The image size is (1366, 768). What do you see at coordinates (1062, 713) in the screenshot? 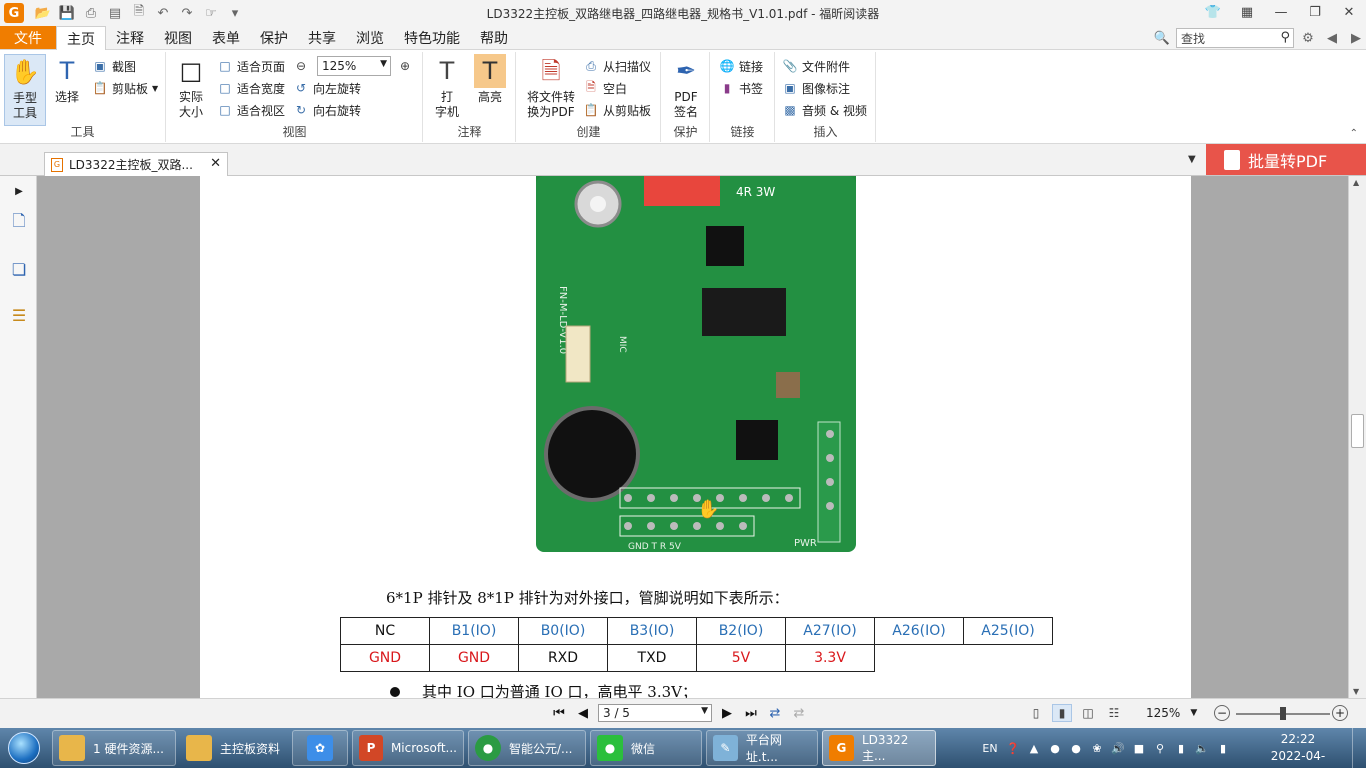
I see `continuous-page-icon: ▮` at bounding box center [1062, 713].